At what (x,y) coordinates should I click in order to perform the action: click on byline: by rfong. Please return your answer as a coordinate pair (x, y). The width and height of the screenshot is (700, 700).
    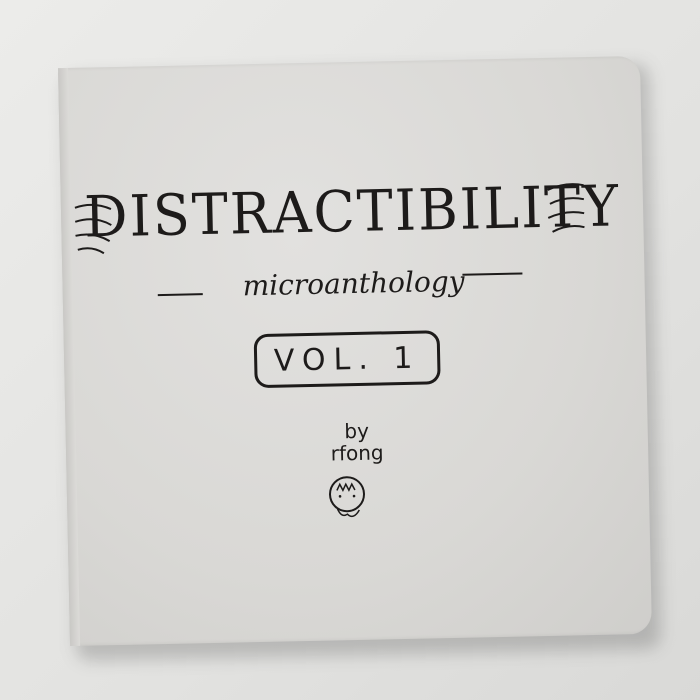
    Looking at the image, I should click on (357, 442).